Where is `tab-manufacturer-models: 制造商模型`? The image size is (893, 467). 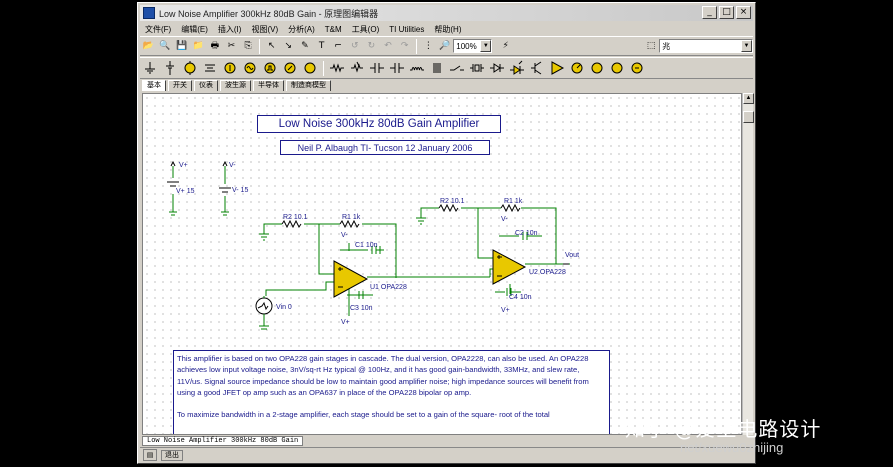
tab-manufacturer-models: 制造商模型 is located at coordinates (308, 85).